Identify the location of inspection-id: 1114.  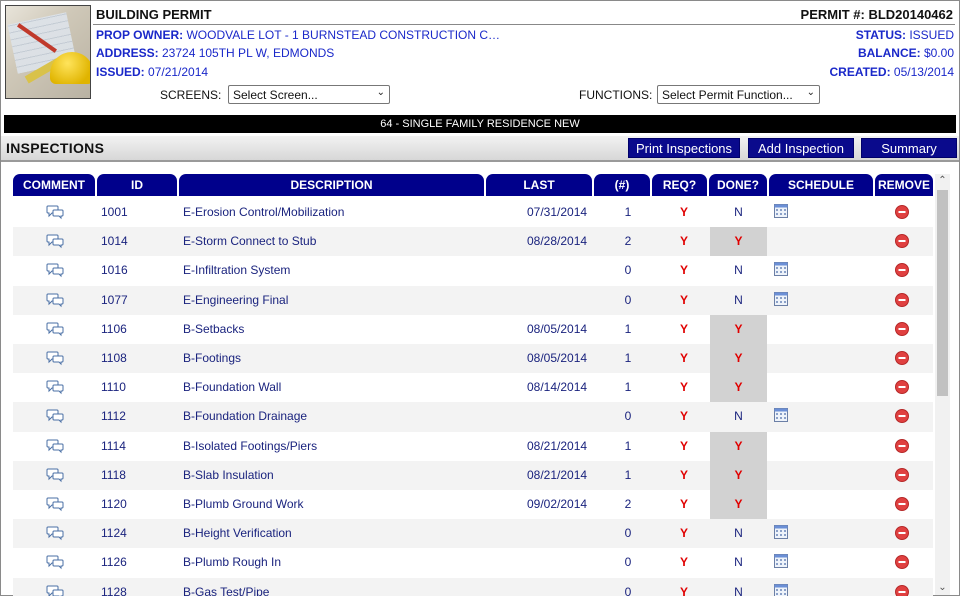
(113, 446).